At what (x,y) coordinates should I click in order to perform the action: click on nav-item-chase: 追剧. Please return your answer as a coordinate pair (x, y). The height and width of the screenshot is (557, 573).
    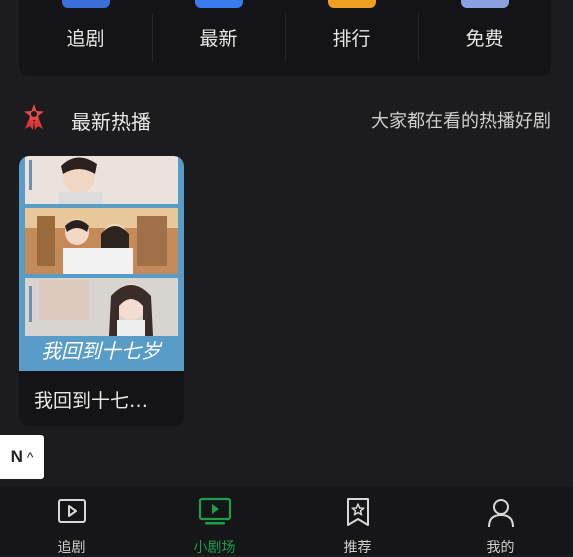
    Looking at the image, I should click on (71, 521).